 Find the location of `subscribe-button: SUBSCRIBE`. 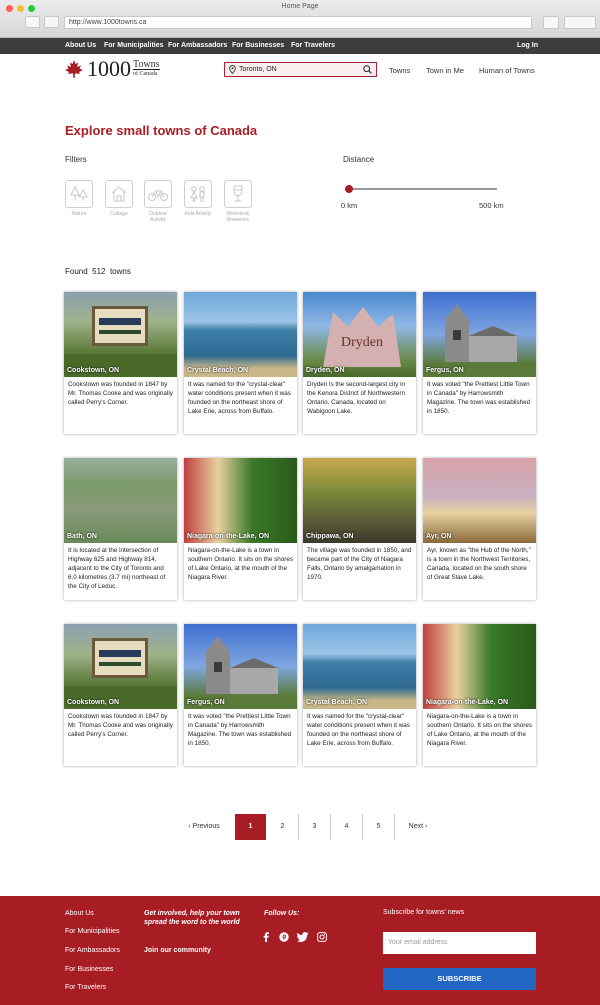

subscribe-button: SUBSCRIBE is located at coordinates (459, 979).